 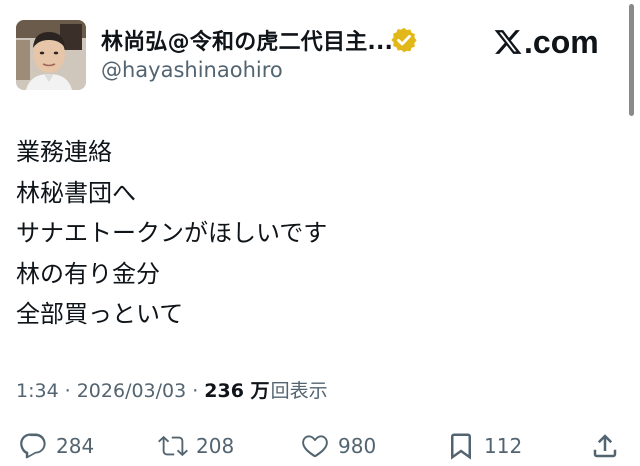 I want to click on scrollbar, so click(x=631, y=60).